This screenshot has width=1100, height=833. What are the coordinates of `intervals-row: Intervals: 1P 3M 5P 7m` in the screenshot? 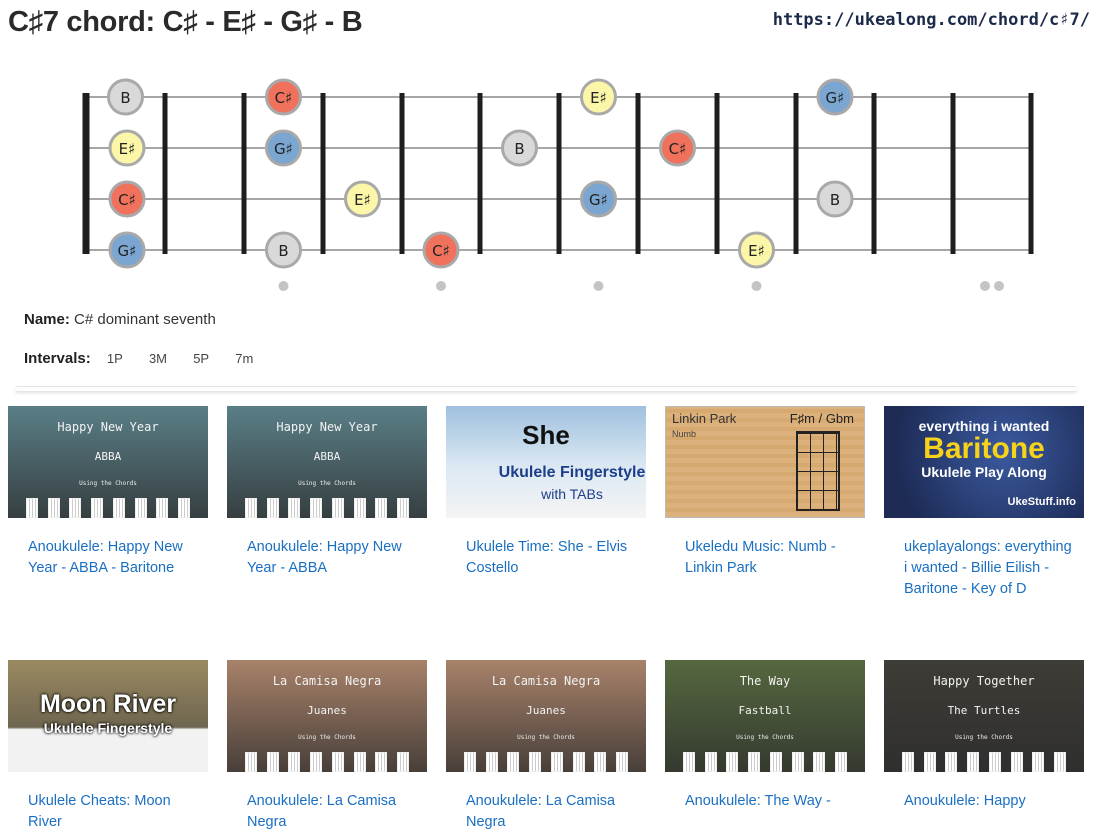 It's located at (138, 358).